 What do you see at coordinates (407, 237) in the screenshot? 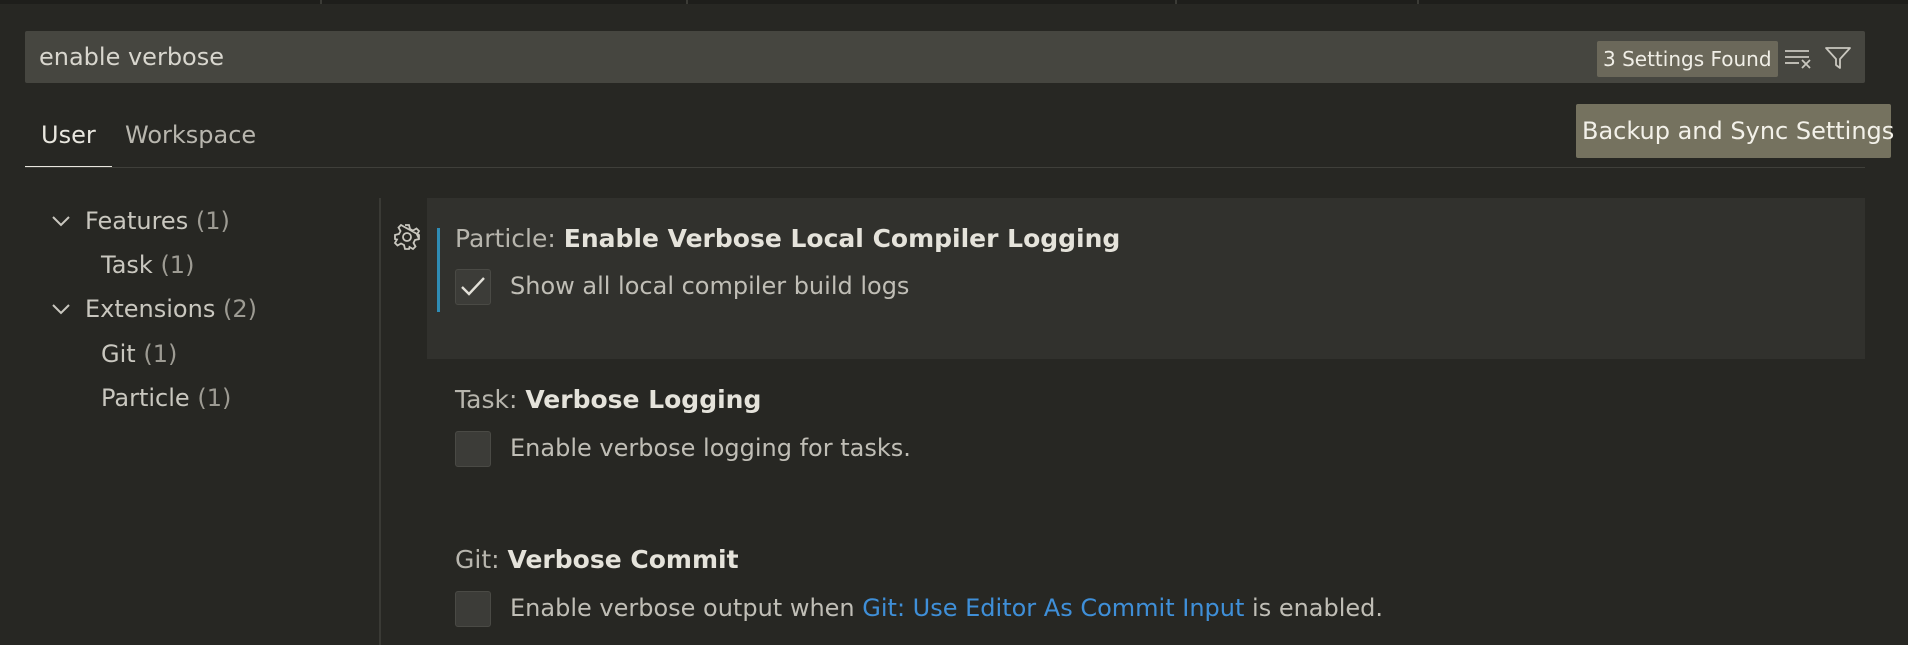
I see `gear-icon` at bounding box center [407, 237].